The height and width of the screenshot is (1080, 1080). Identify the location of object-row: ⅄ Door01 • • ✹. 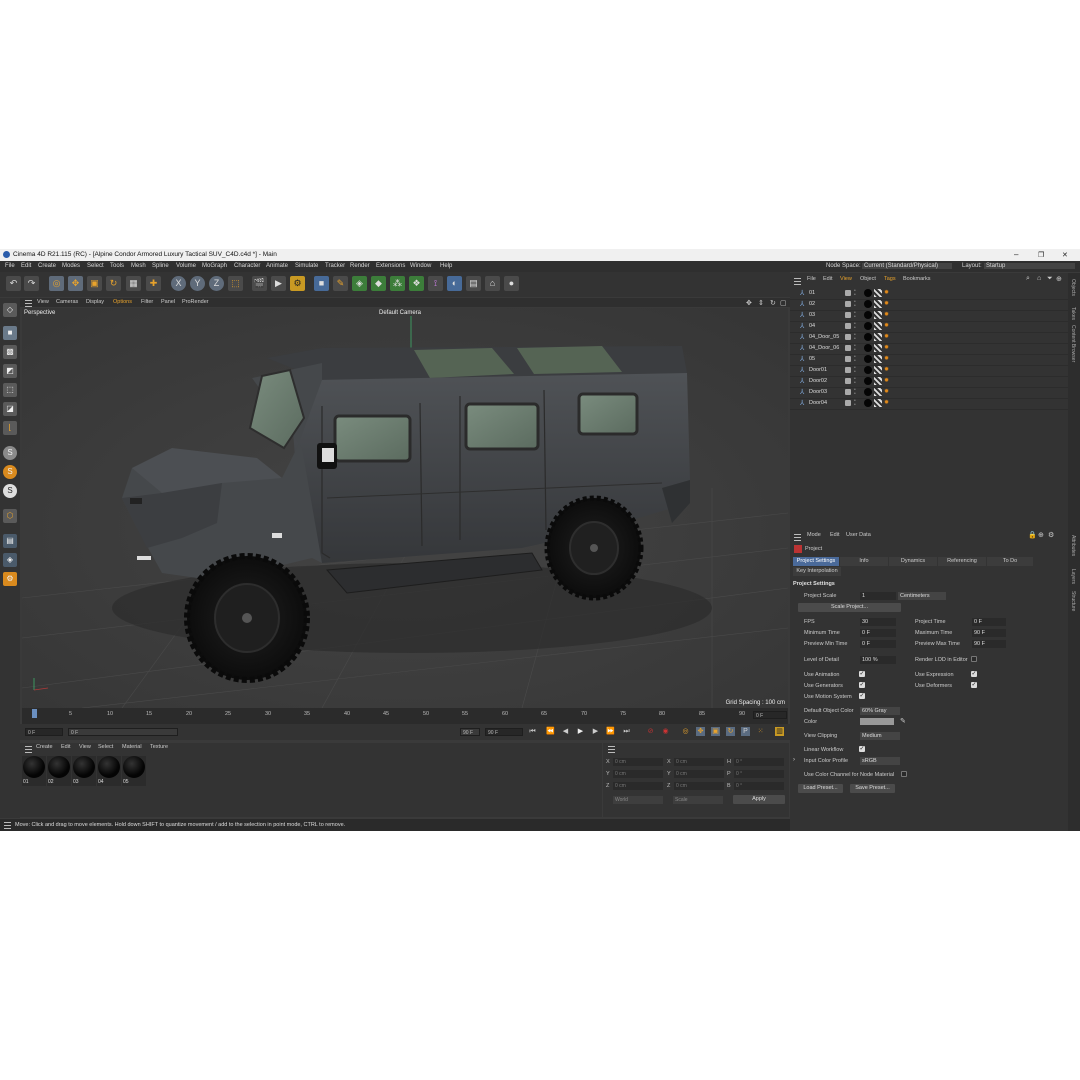
(929, 371).